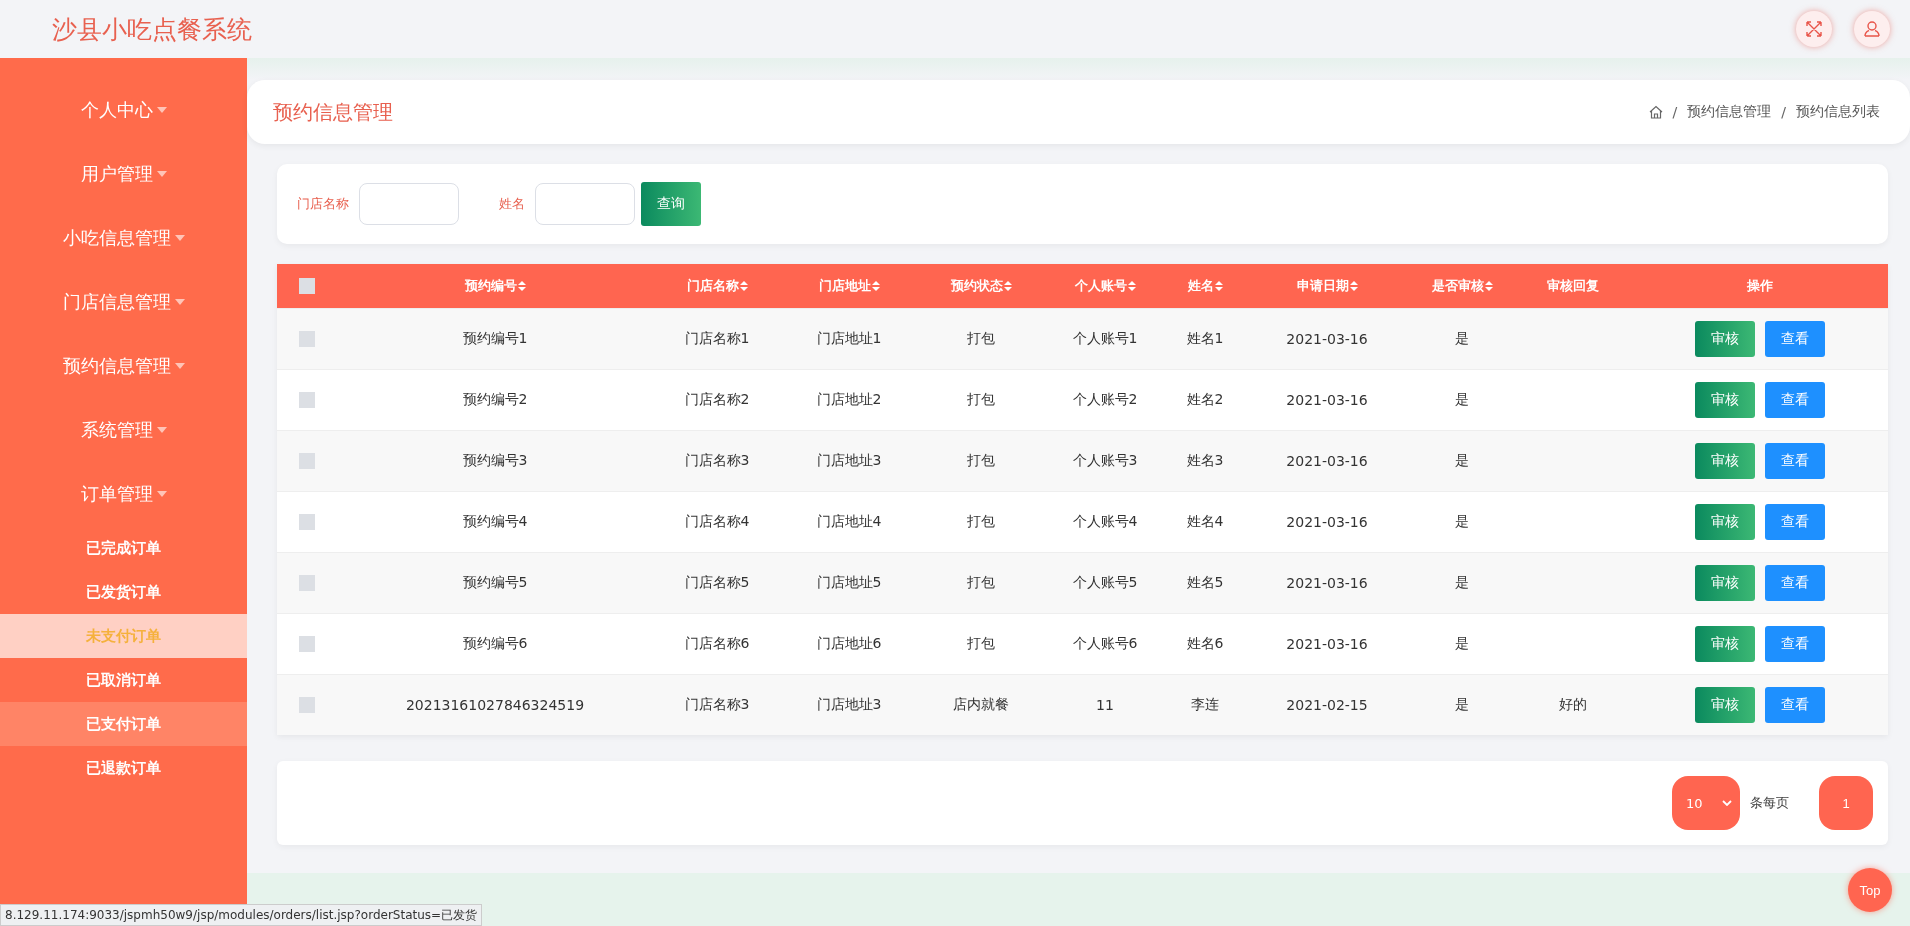  What do you see at coordinates (495, 644) in the screenshot?
I see `table-cell: 预约编号6` at bounding box center [495, 644].